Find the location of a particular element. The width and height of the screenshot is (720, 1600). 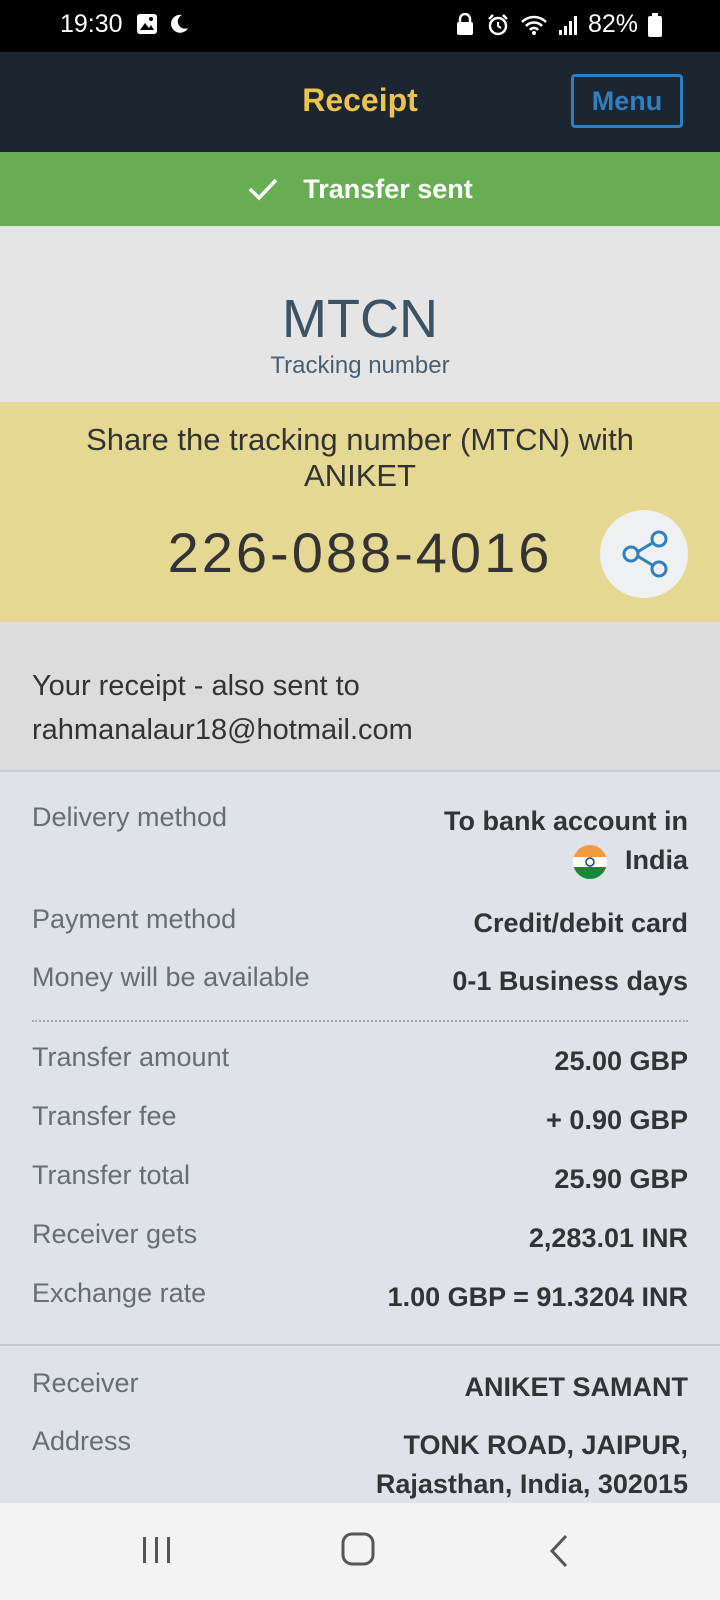

banner-text: Transfer sent is located at coordinates (388, 188).